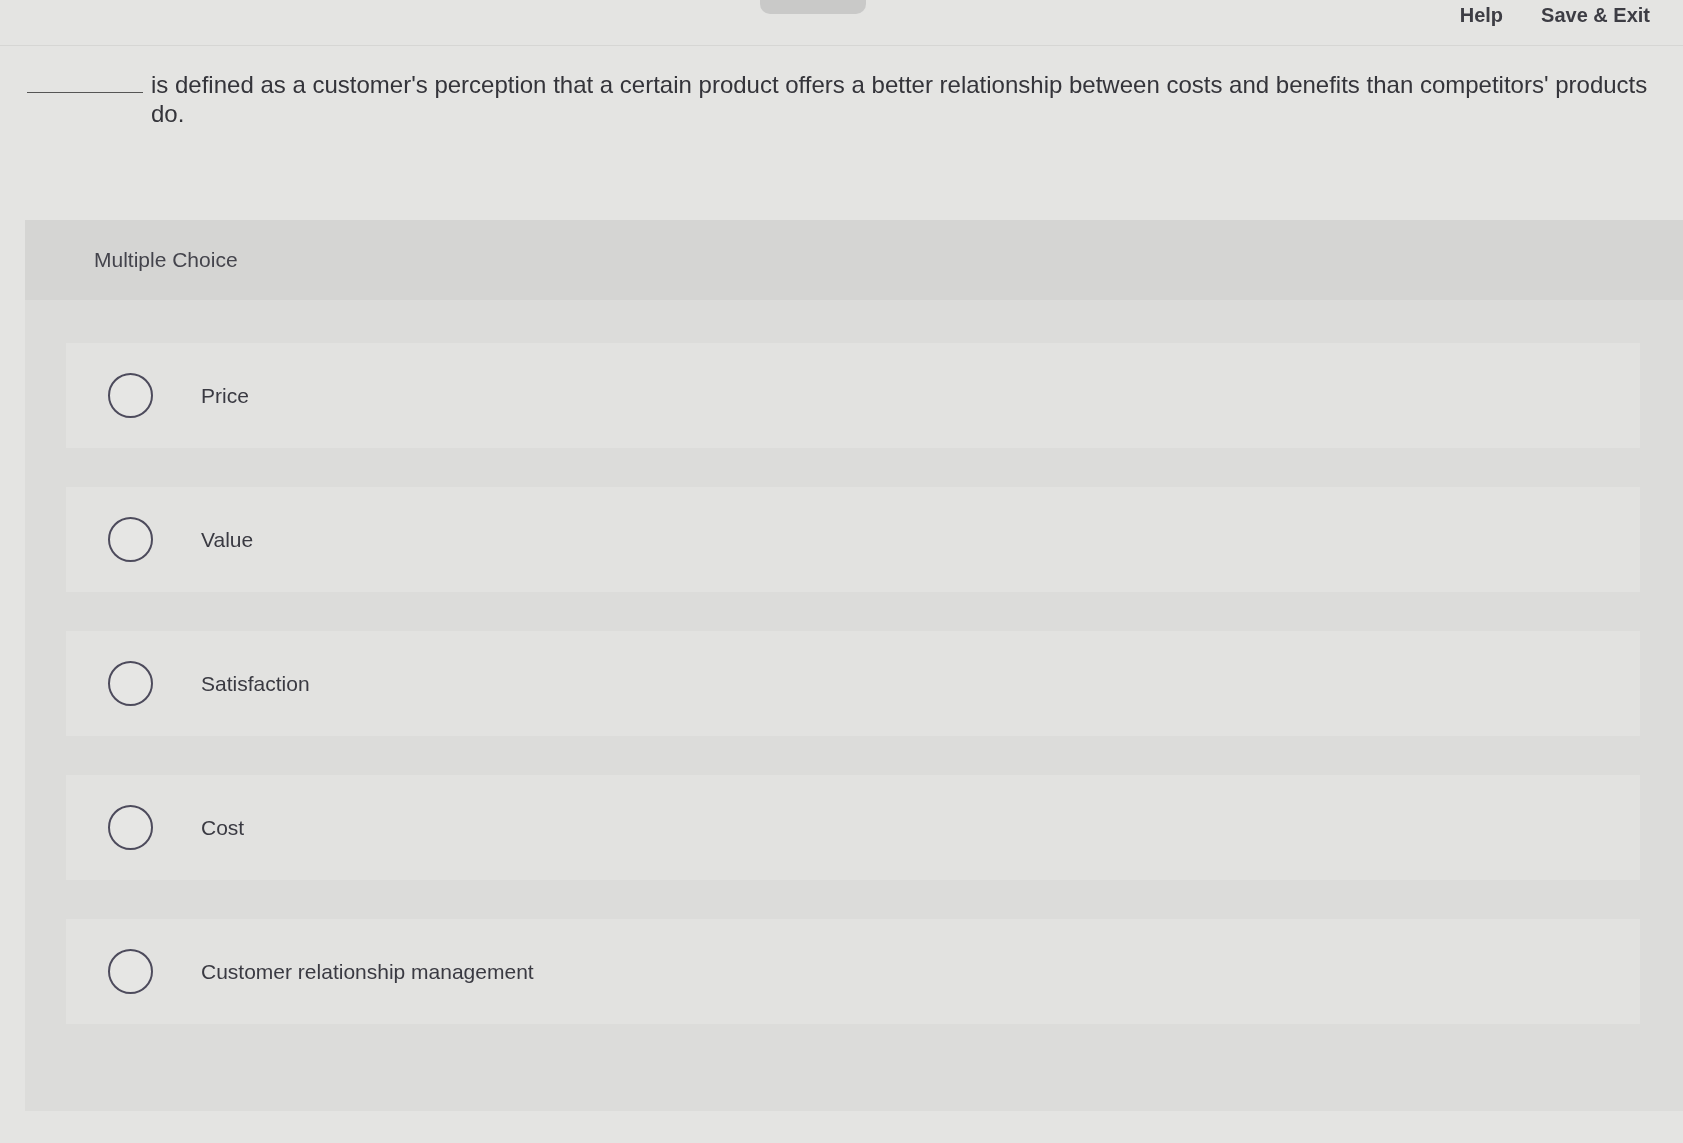  What do you see at coordinates (255, 683) in the screenshot?
I see `option-label: Satisfaction` at bounding box center [255, 683].